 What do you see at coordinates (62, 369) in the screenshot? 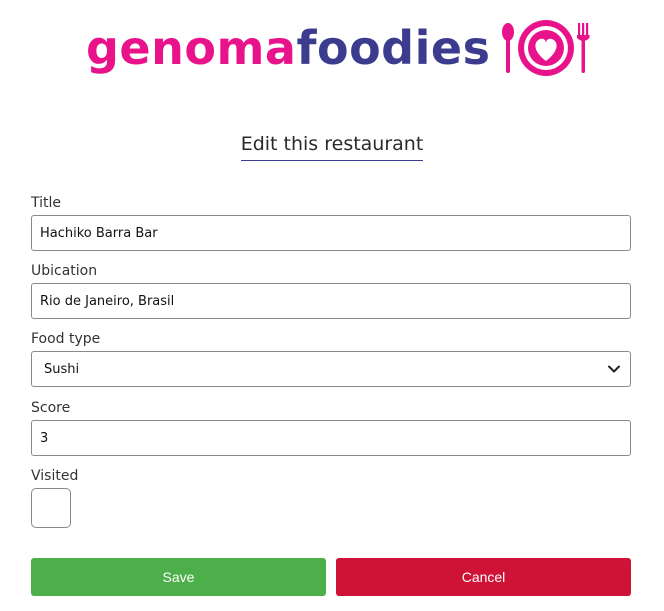
I see `food-type-selected-value: Sushi` at bounding box center [62, 369].